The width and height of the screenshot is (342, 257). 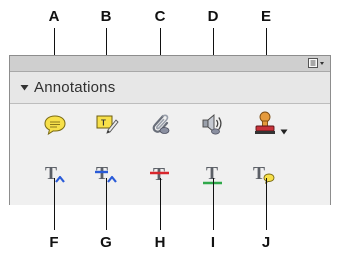 What do you see at coordinates (75, 87) in the screenshot?
I see `panel-title: Annotations` at bounding box center [75, 87].